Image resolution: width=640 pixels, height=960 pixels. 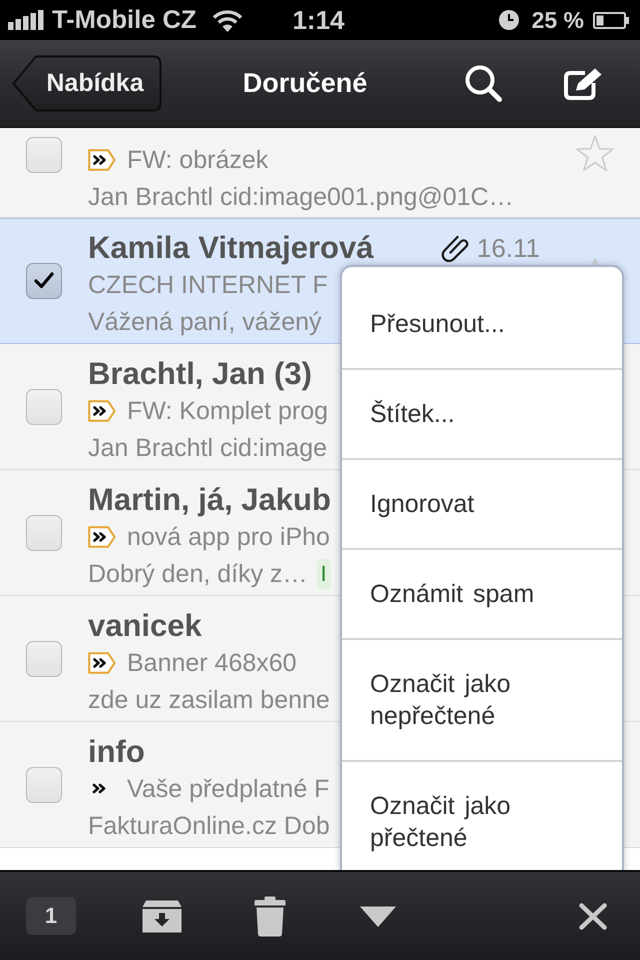 What do you see at coordinates (227, 411) in the screenshot?
I see `message-subject: FW: Komplet prog` at bounding box center [227, 411].